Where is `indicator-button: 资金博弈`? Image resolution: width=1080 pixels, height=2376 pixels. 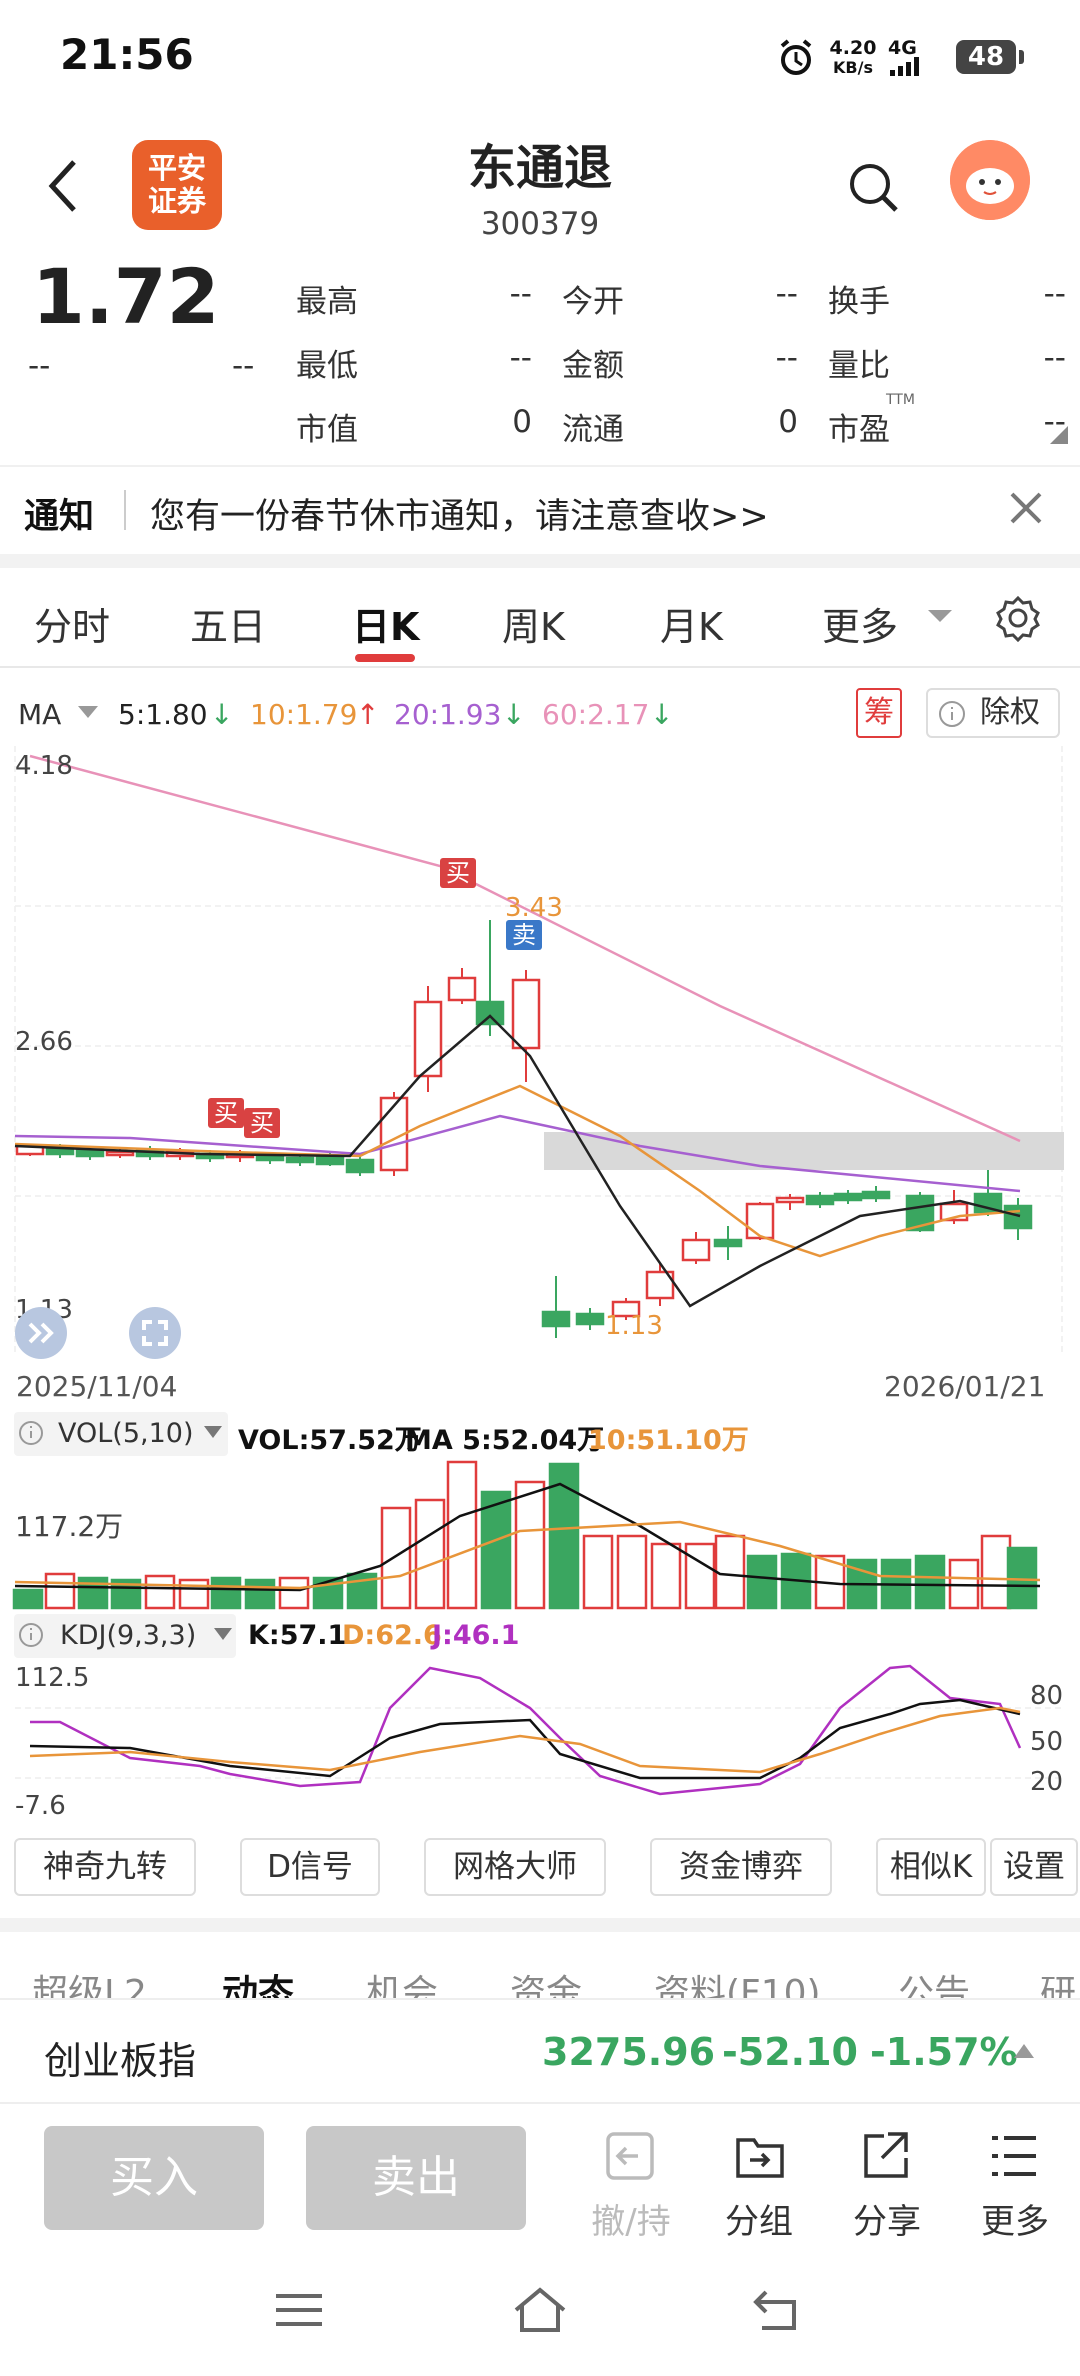
indicator-button: 资金博弈 is located at coordinates (741, 1867).